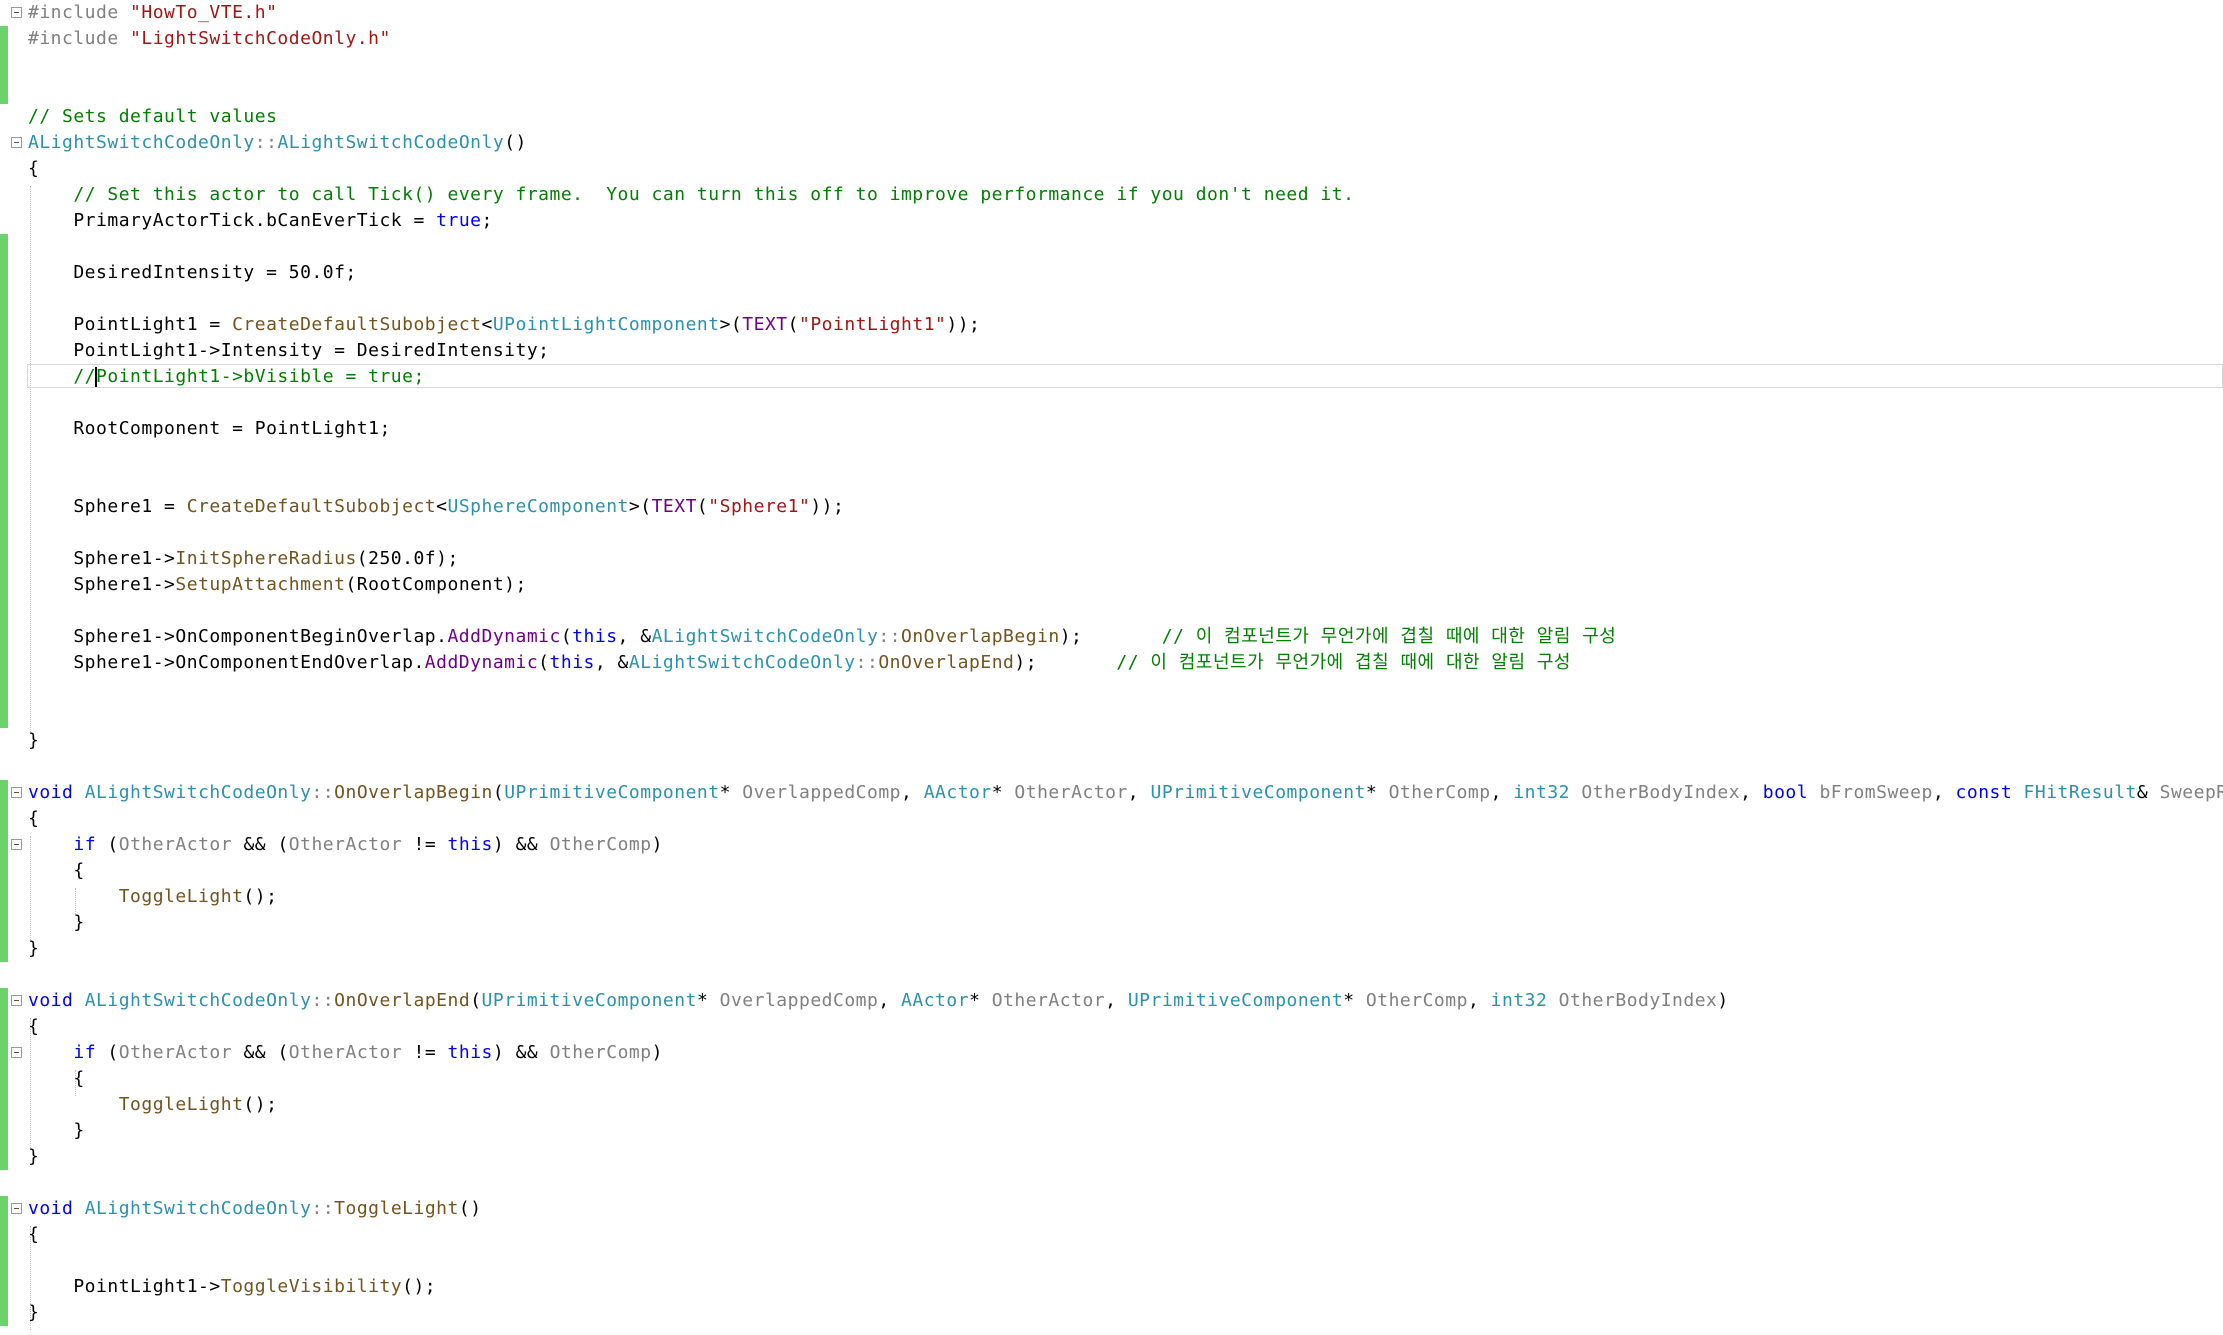  What do you see at coordinates (1111, 1287) in the screenshot?
I see `code-line: PointLight1->ToggleVisibility();` at bounding box center [1111, 1287].